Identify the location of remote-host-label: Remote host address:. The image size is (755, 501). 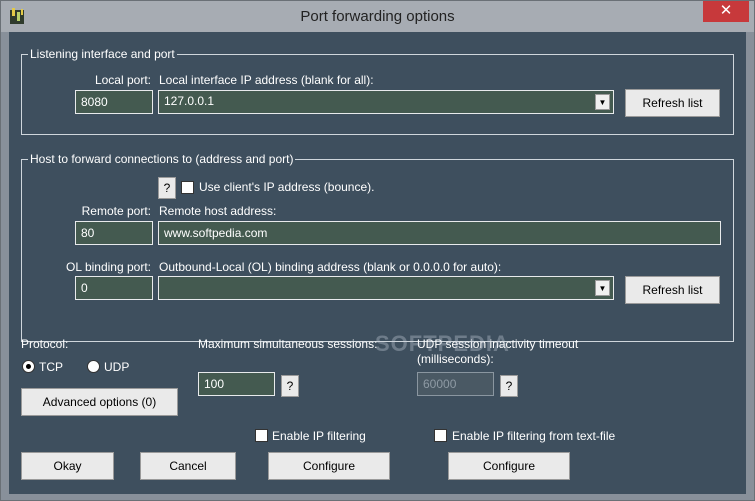
(218, 211).